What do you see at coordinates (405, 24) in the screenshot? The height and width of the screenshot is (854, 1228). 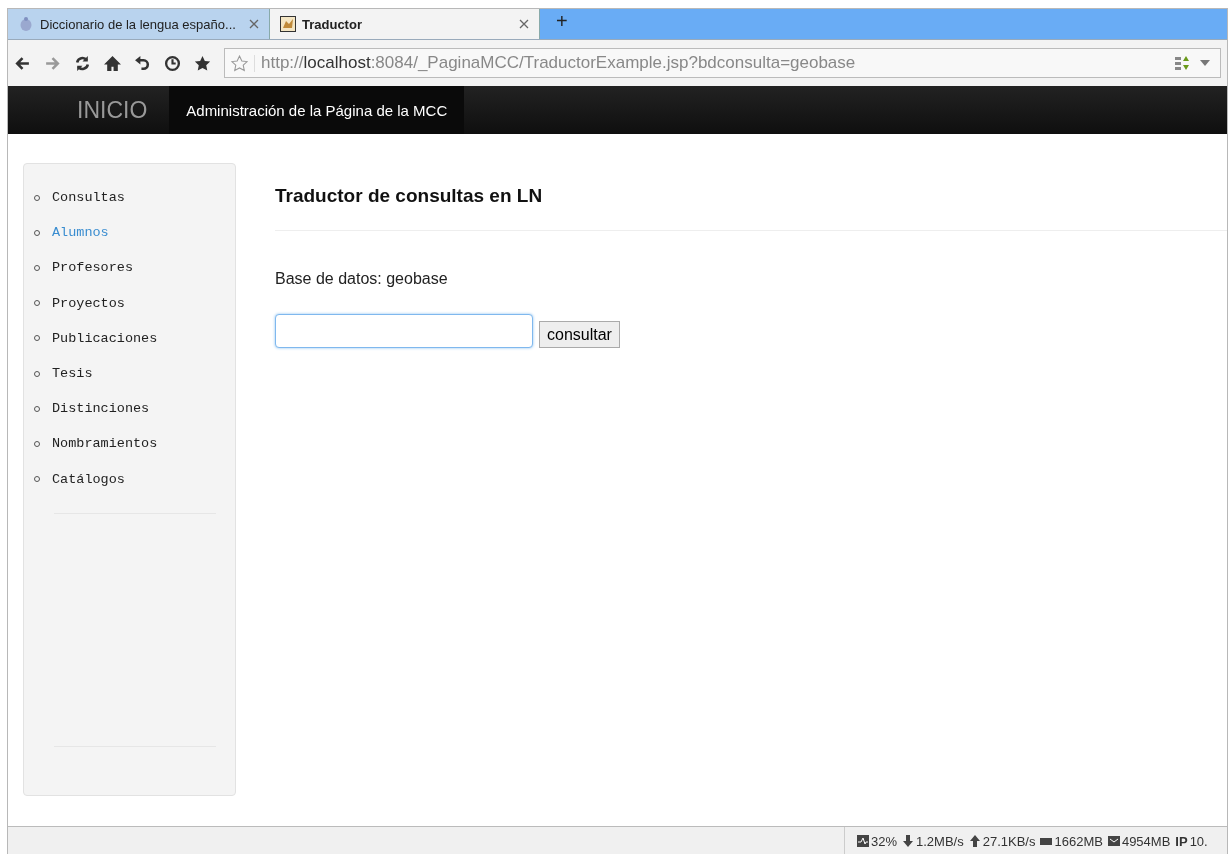 I see `browser-tab: Traductor` at bounding box center [405, 24].